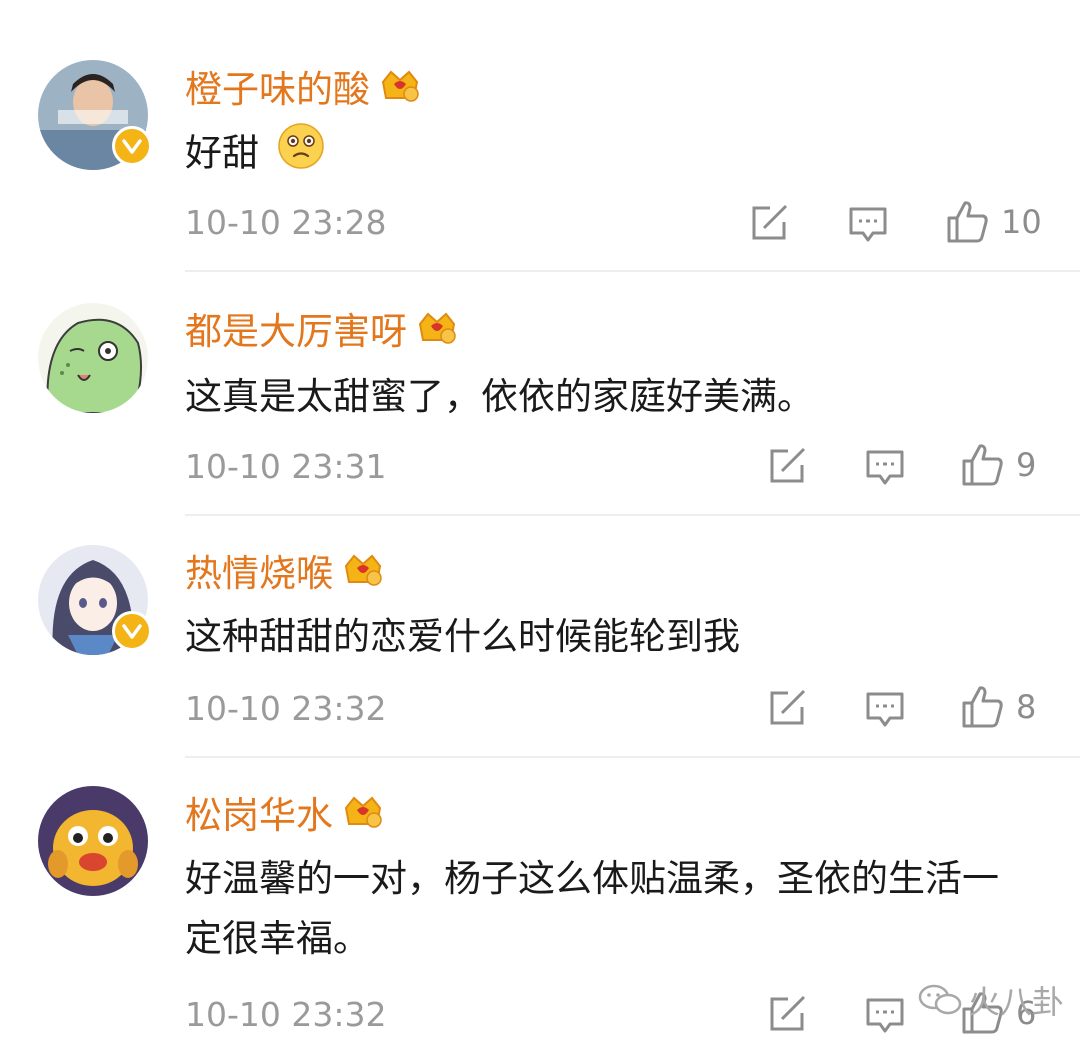 The height and width of the screenshot is (1044, 1080). I want to click on wechat-icon, so click(940, 999).